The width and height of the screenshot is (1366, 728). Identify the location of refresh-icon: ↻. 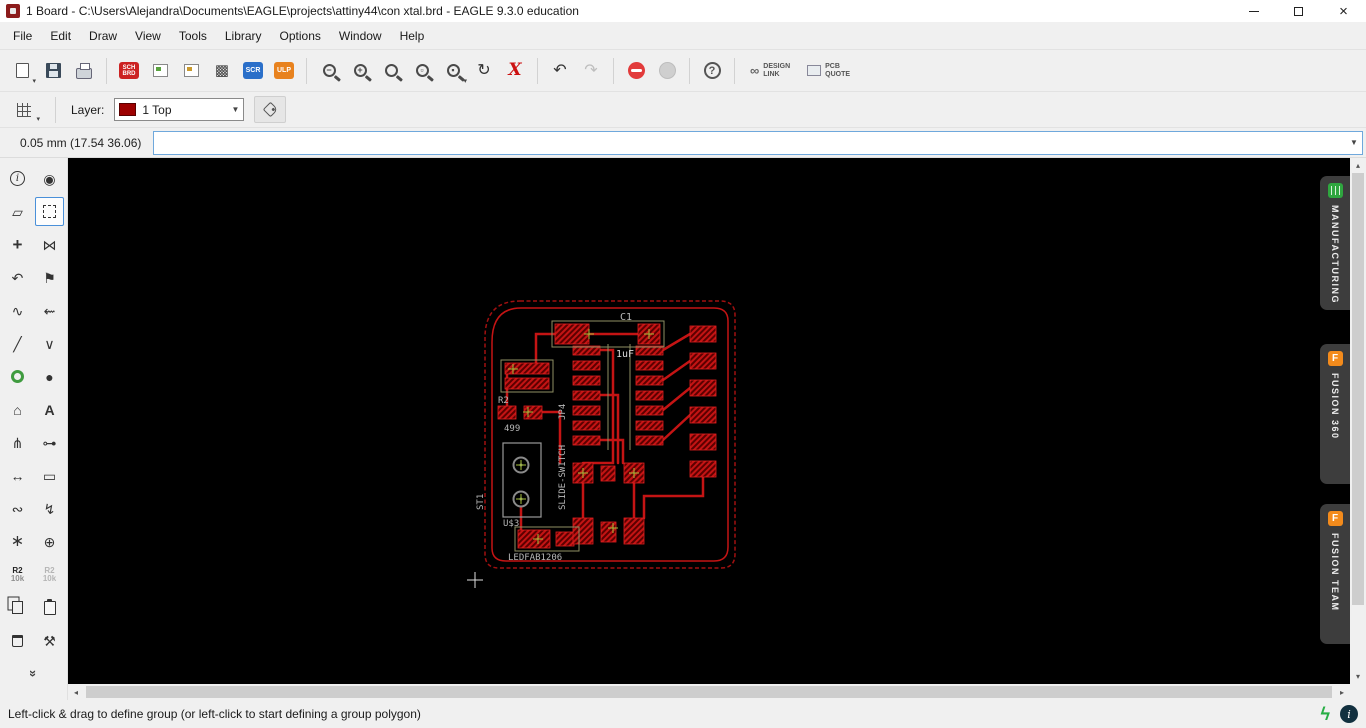
(484, 70).